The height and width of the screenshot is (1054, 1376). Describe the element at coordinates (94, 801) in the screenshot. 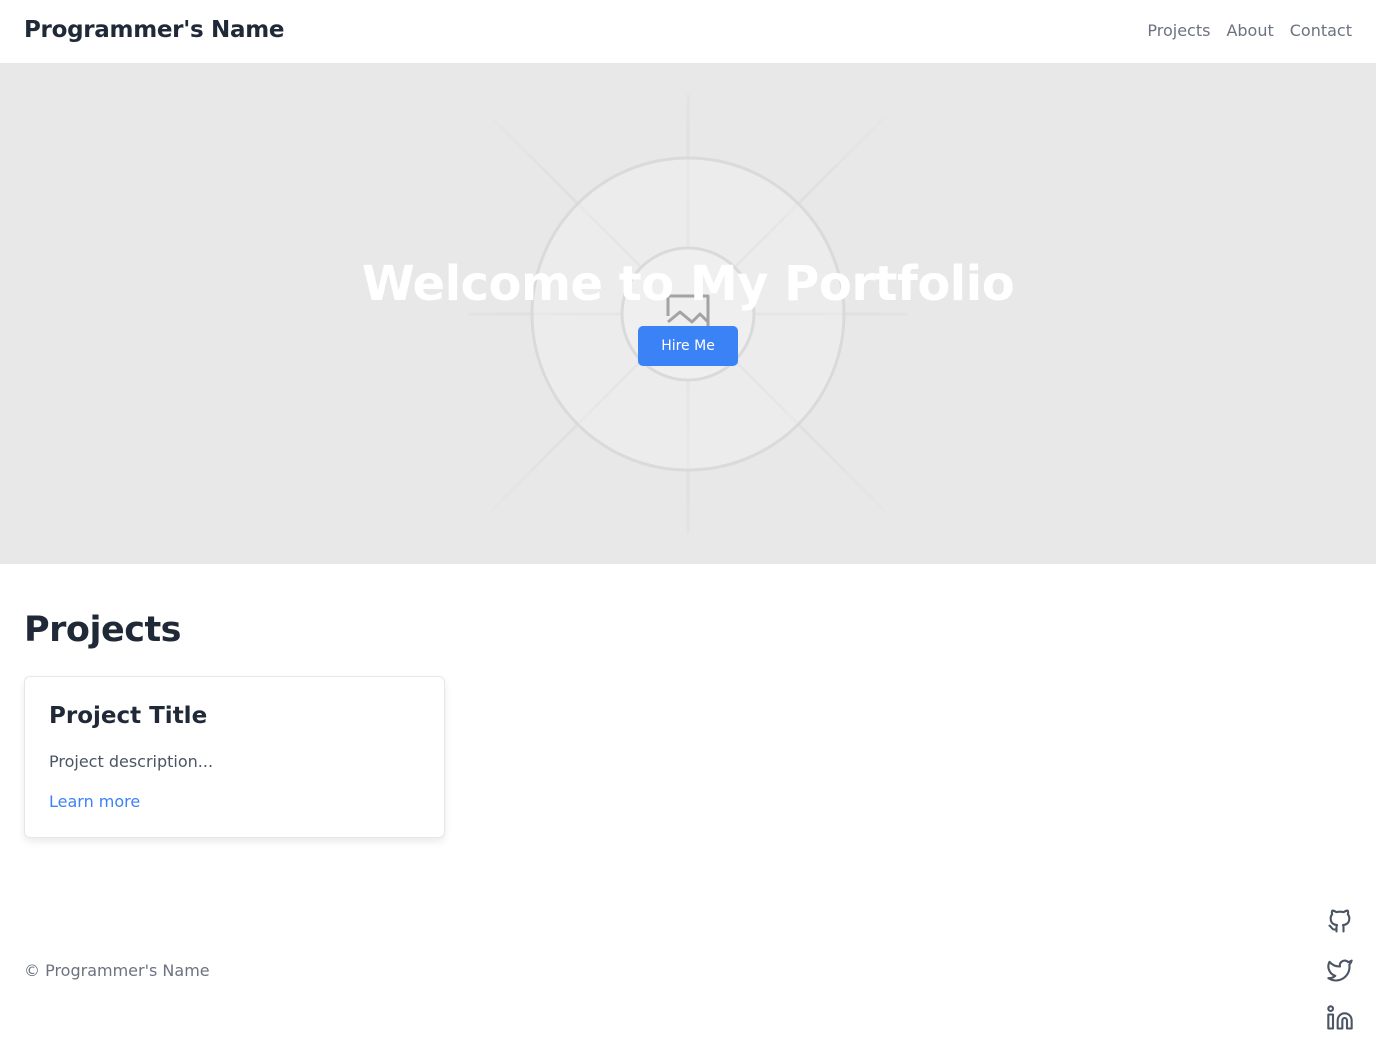

I see `learn-more-link: Learn more` at that location.